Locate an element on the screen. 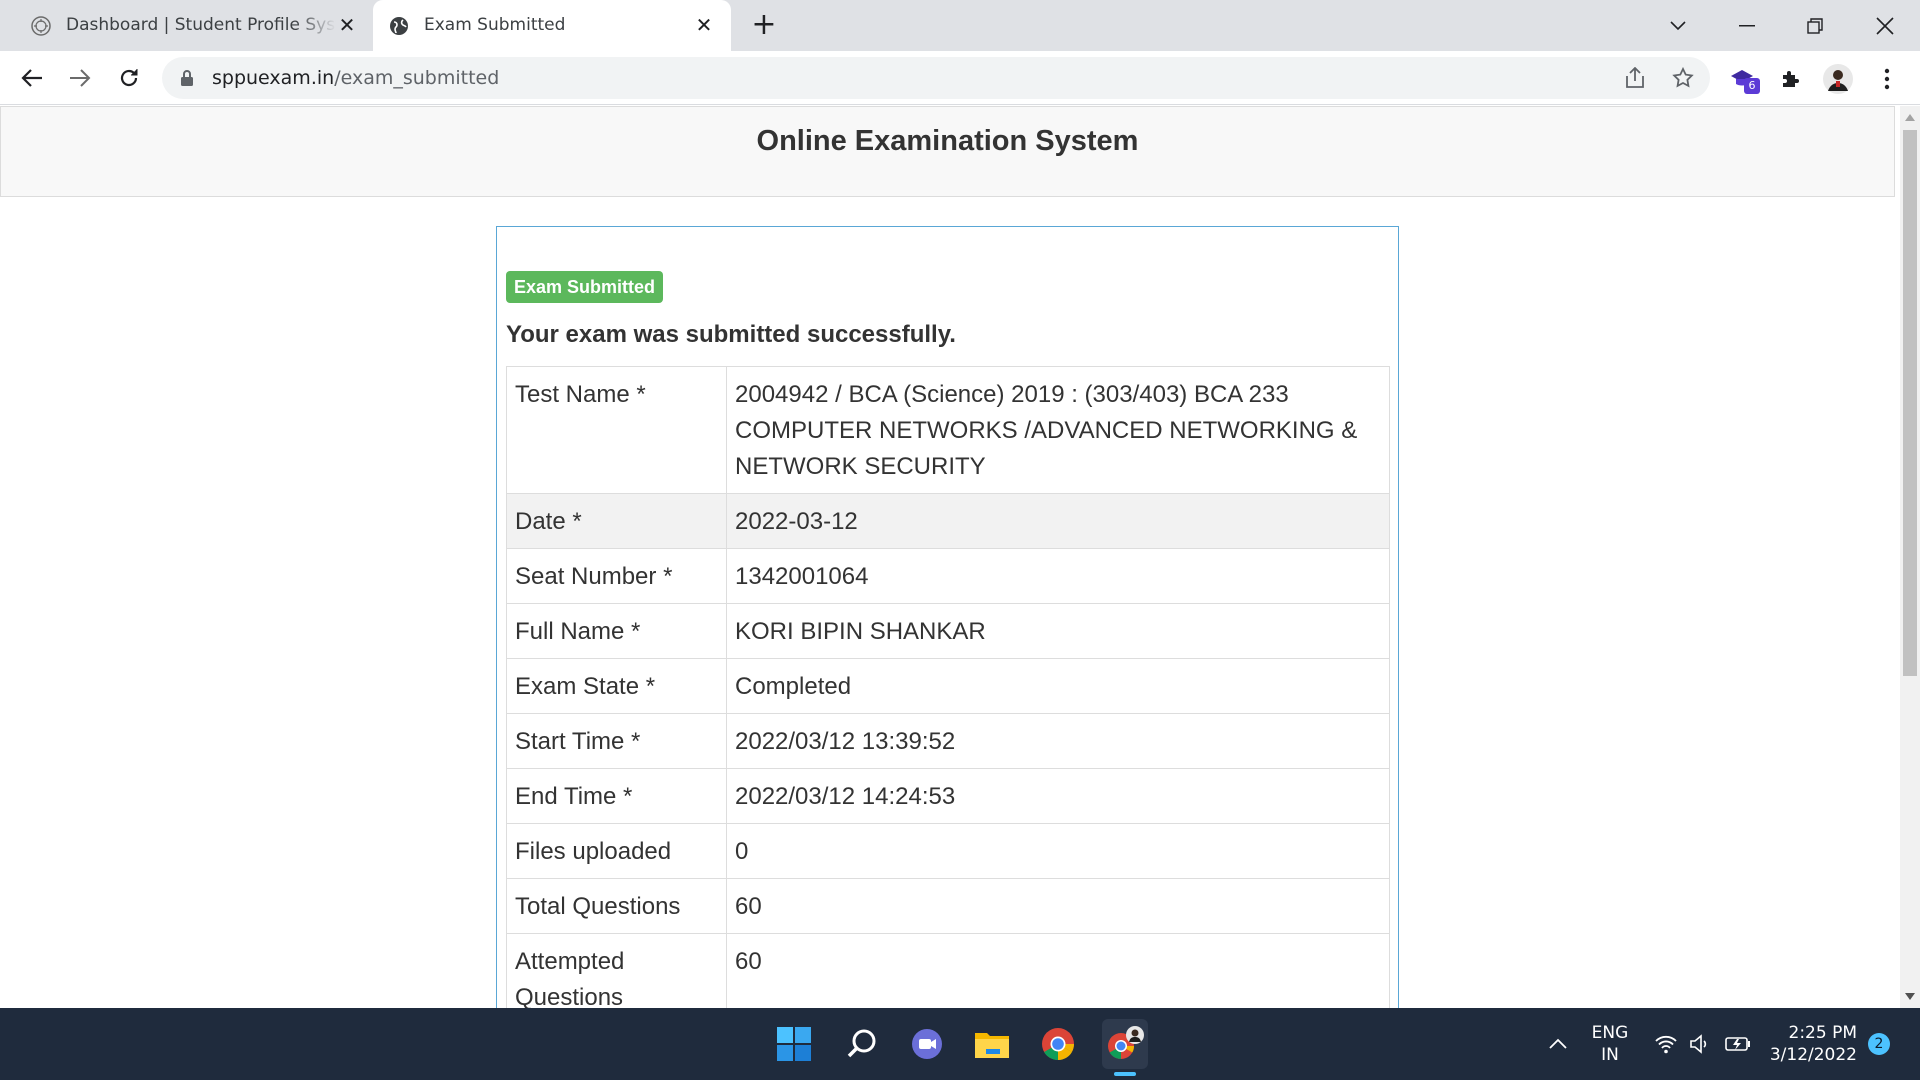 This screenshot has width=1920, height=1080. back-icon is located at coordinates (32, 78).